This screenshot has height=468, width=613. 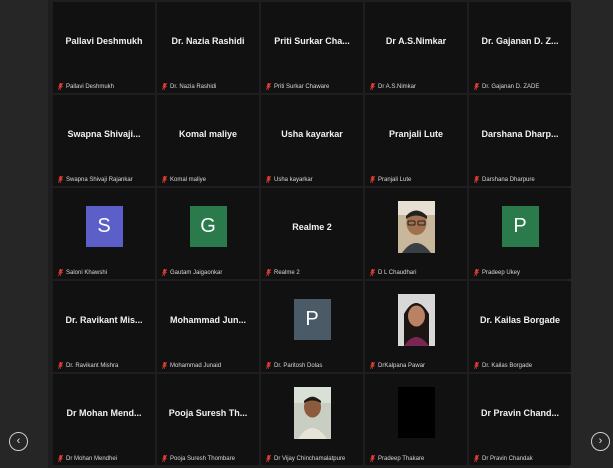 What do you see at coordinates (202, 458) in the screenshot?
I see `participant-name-label: Pooja Suresh Thombare` at bounding box center [202, 458].